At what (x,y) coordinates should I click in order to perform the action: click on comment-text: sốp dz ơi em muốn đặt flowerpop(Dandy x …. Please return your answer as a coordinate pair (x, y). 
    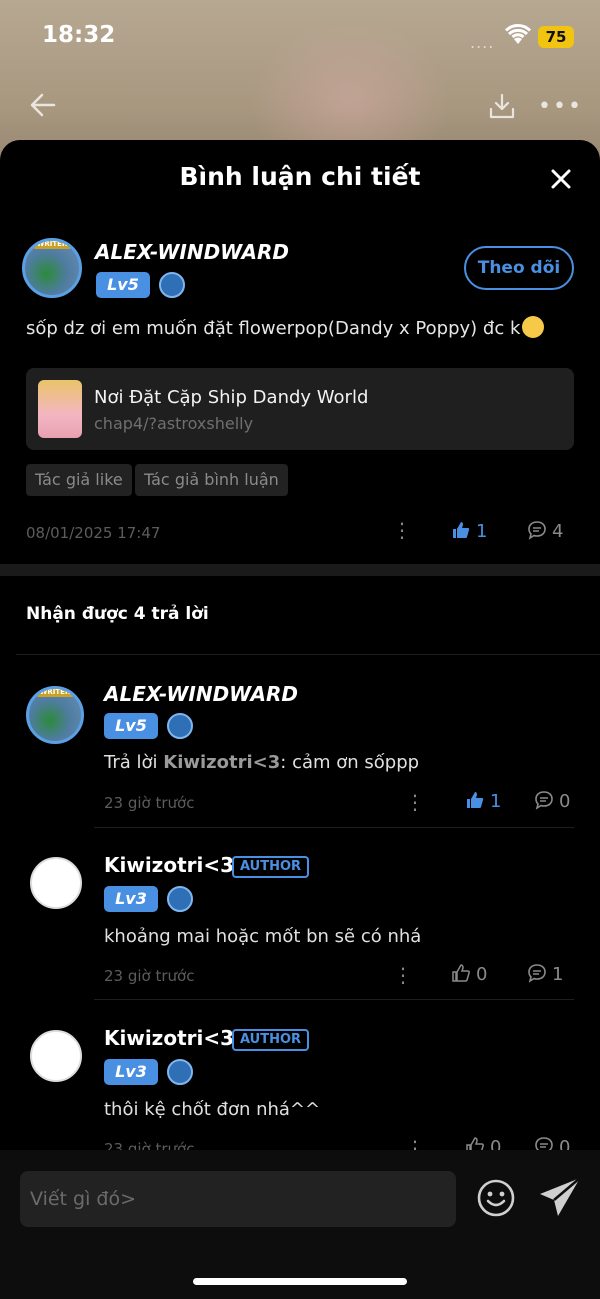
    Looking at the image, I should click on (285, 327).